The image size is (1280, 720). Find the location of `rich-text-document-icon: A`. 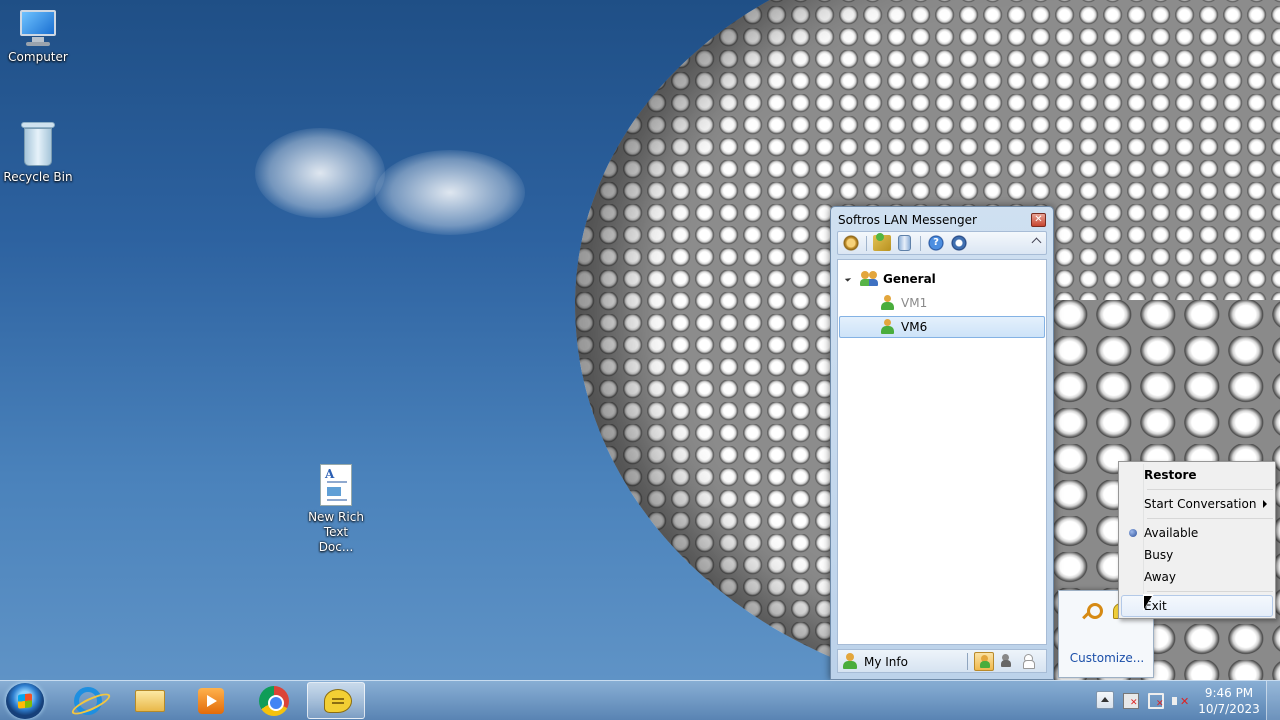

rich-text-document-icon: A is located at coordinates (336, 485).